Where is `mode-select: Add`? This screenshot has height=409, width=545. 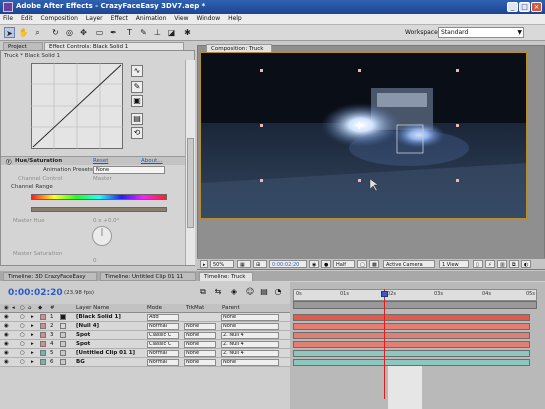 mode-select: Add is located at coordinates (163, 317).